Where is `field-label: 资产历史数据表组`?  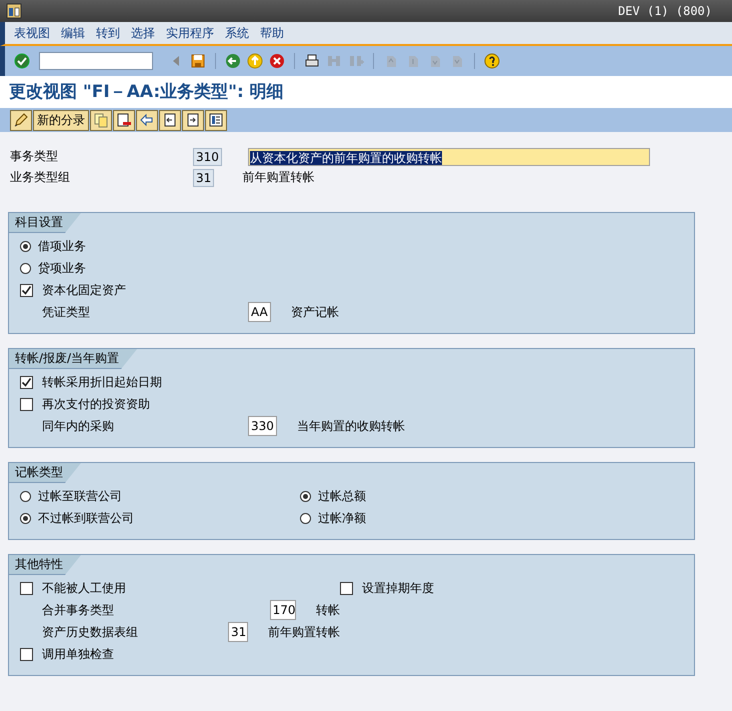
field-label: 资产历史数据表组 is located at coordinates (90, 632).